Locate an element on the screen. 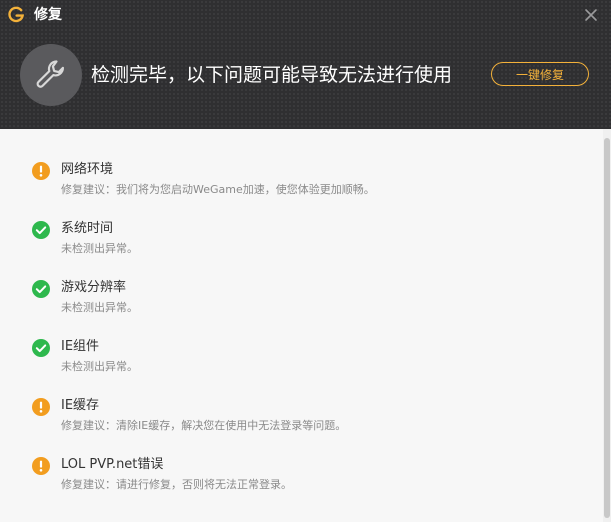 The height and width of the screenshot is (522, 611). item-title: 网络环境 is located at coordinates (87, 169).